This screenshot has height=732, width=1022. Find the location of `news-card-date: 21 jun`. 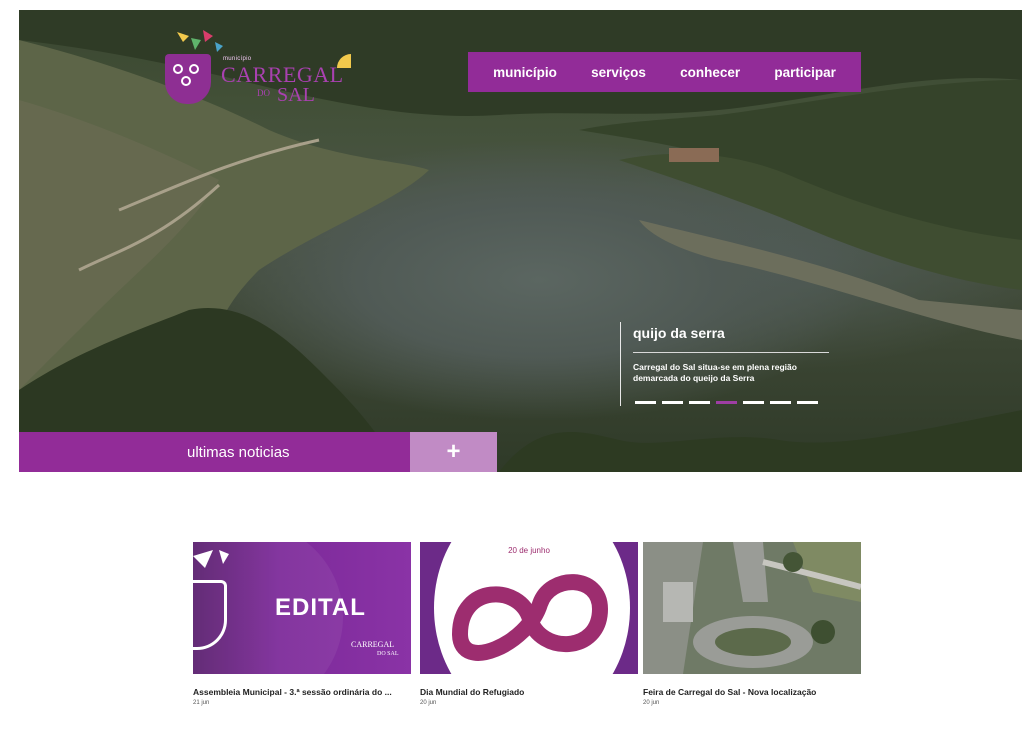

news-card-date: 21 jun is located at coordinates (201, 703).